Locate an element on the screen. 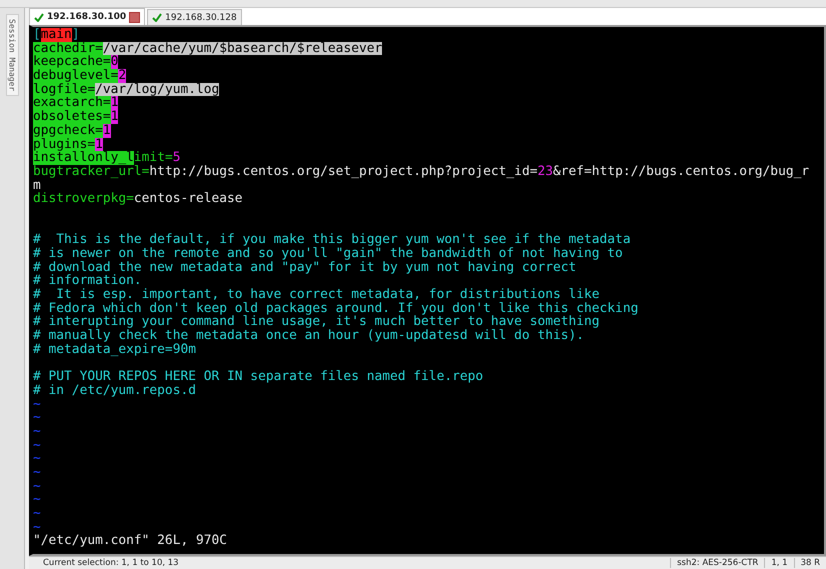 This screenshot has width=826, height=569. terminal-text: obsoletes= is located at coordinates (72, 117).